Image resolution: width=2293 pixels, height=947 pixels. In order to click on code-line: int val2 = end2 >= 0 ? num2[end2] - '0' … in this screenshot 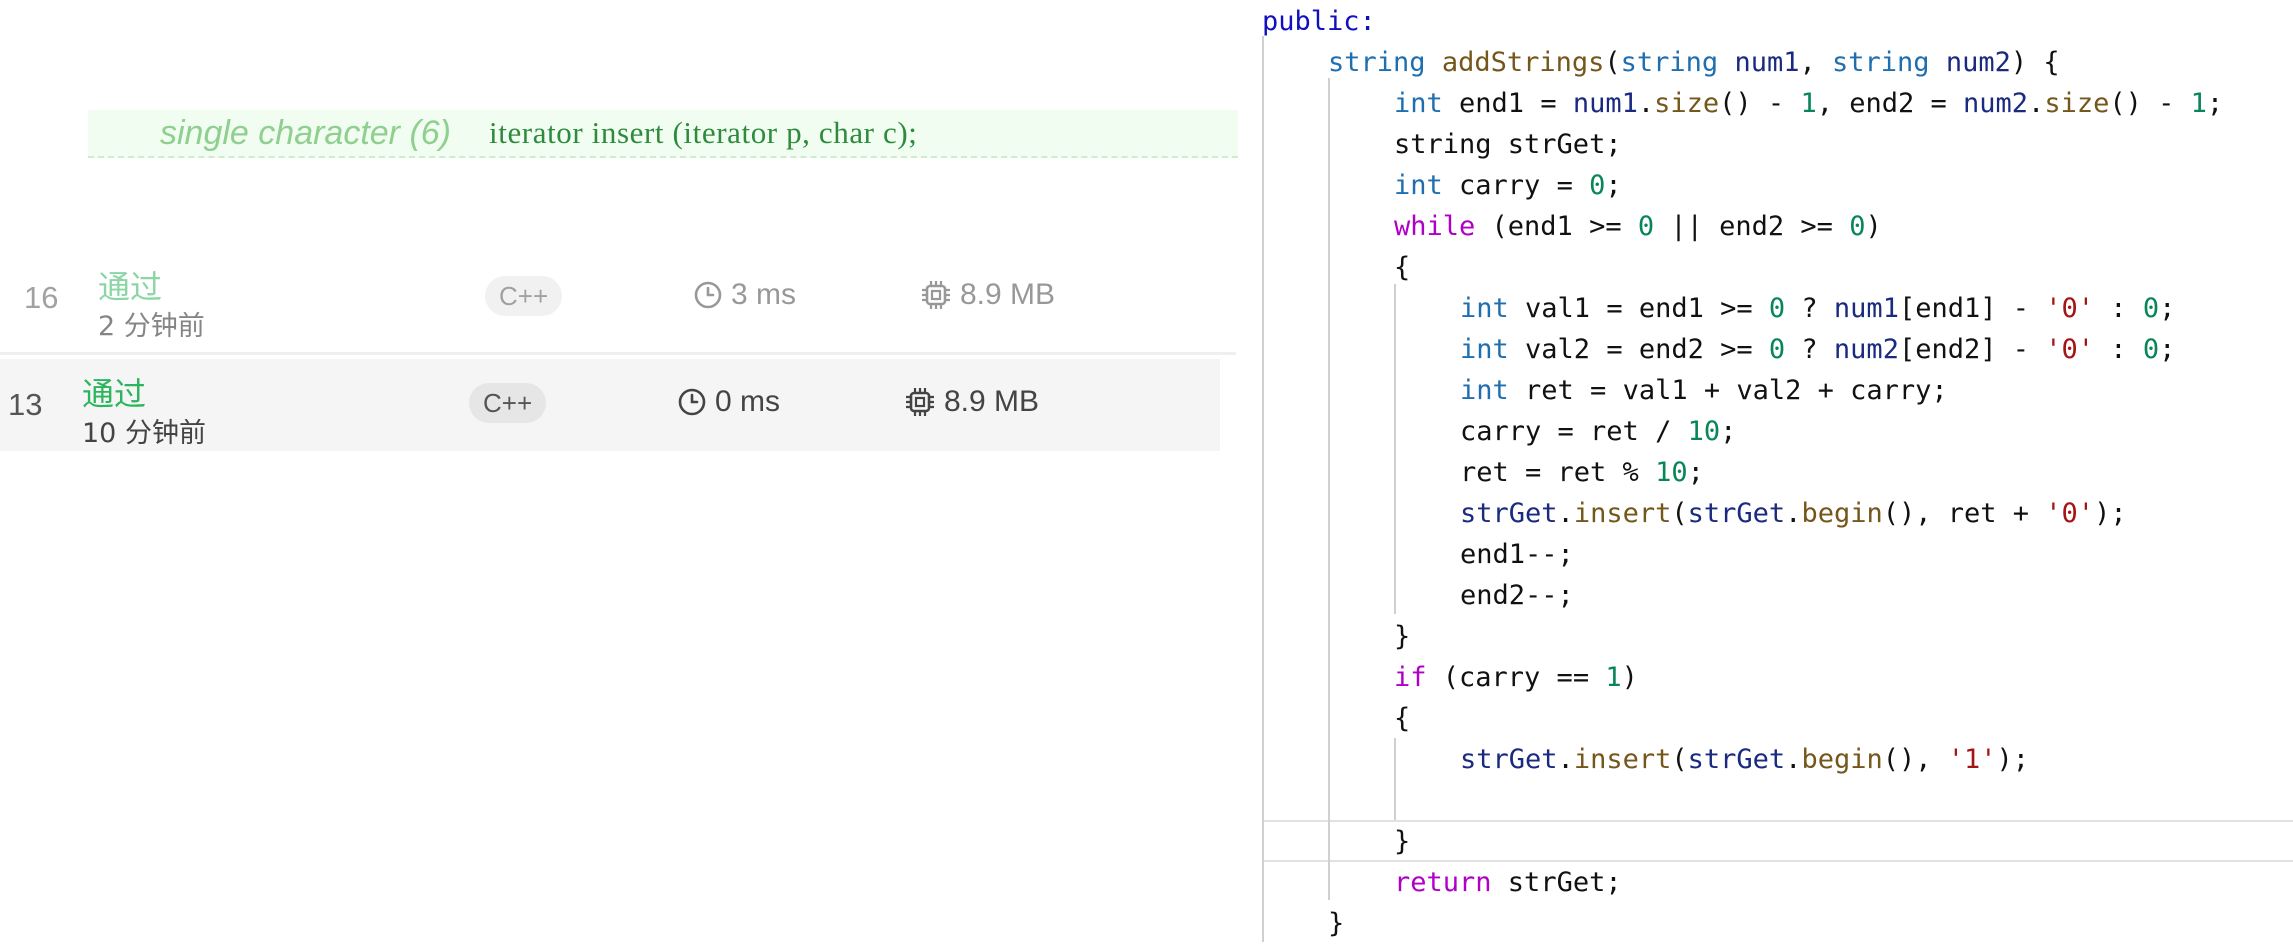, I will do `click(1817, 349)`.